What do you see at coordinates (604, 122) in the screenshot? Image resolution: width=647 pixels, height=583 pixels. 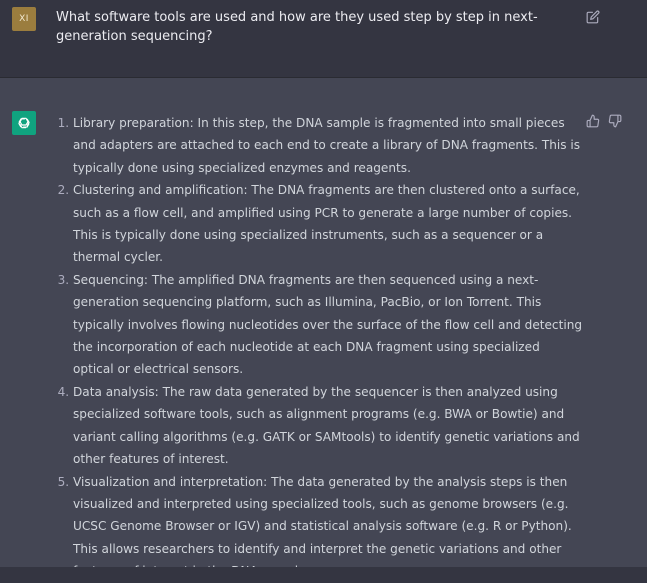 I see `feedback-buttons` at bounding box center [604, 122].